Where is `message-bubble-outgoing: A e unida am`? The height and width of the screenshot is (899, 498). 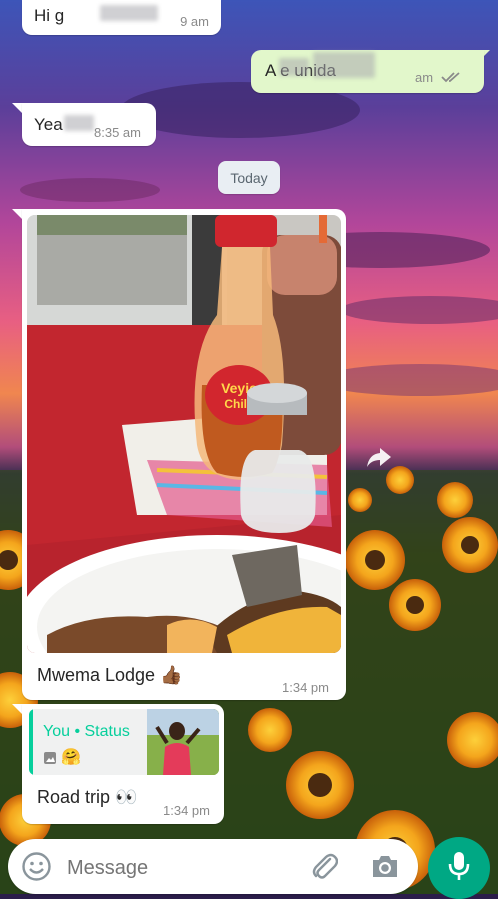 message-bubble-outgoing: A e unida am is located at coordinates (367, 71).